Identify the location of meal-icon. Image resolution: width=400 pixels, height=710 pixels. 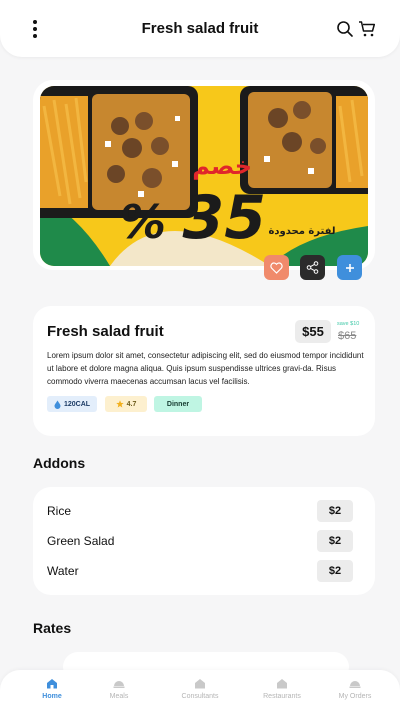
(119, 684).